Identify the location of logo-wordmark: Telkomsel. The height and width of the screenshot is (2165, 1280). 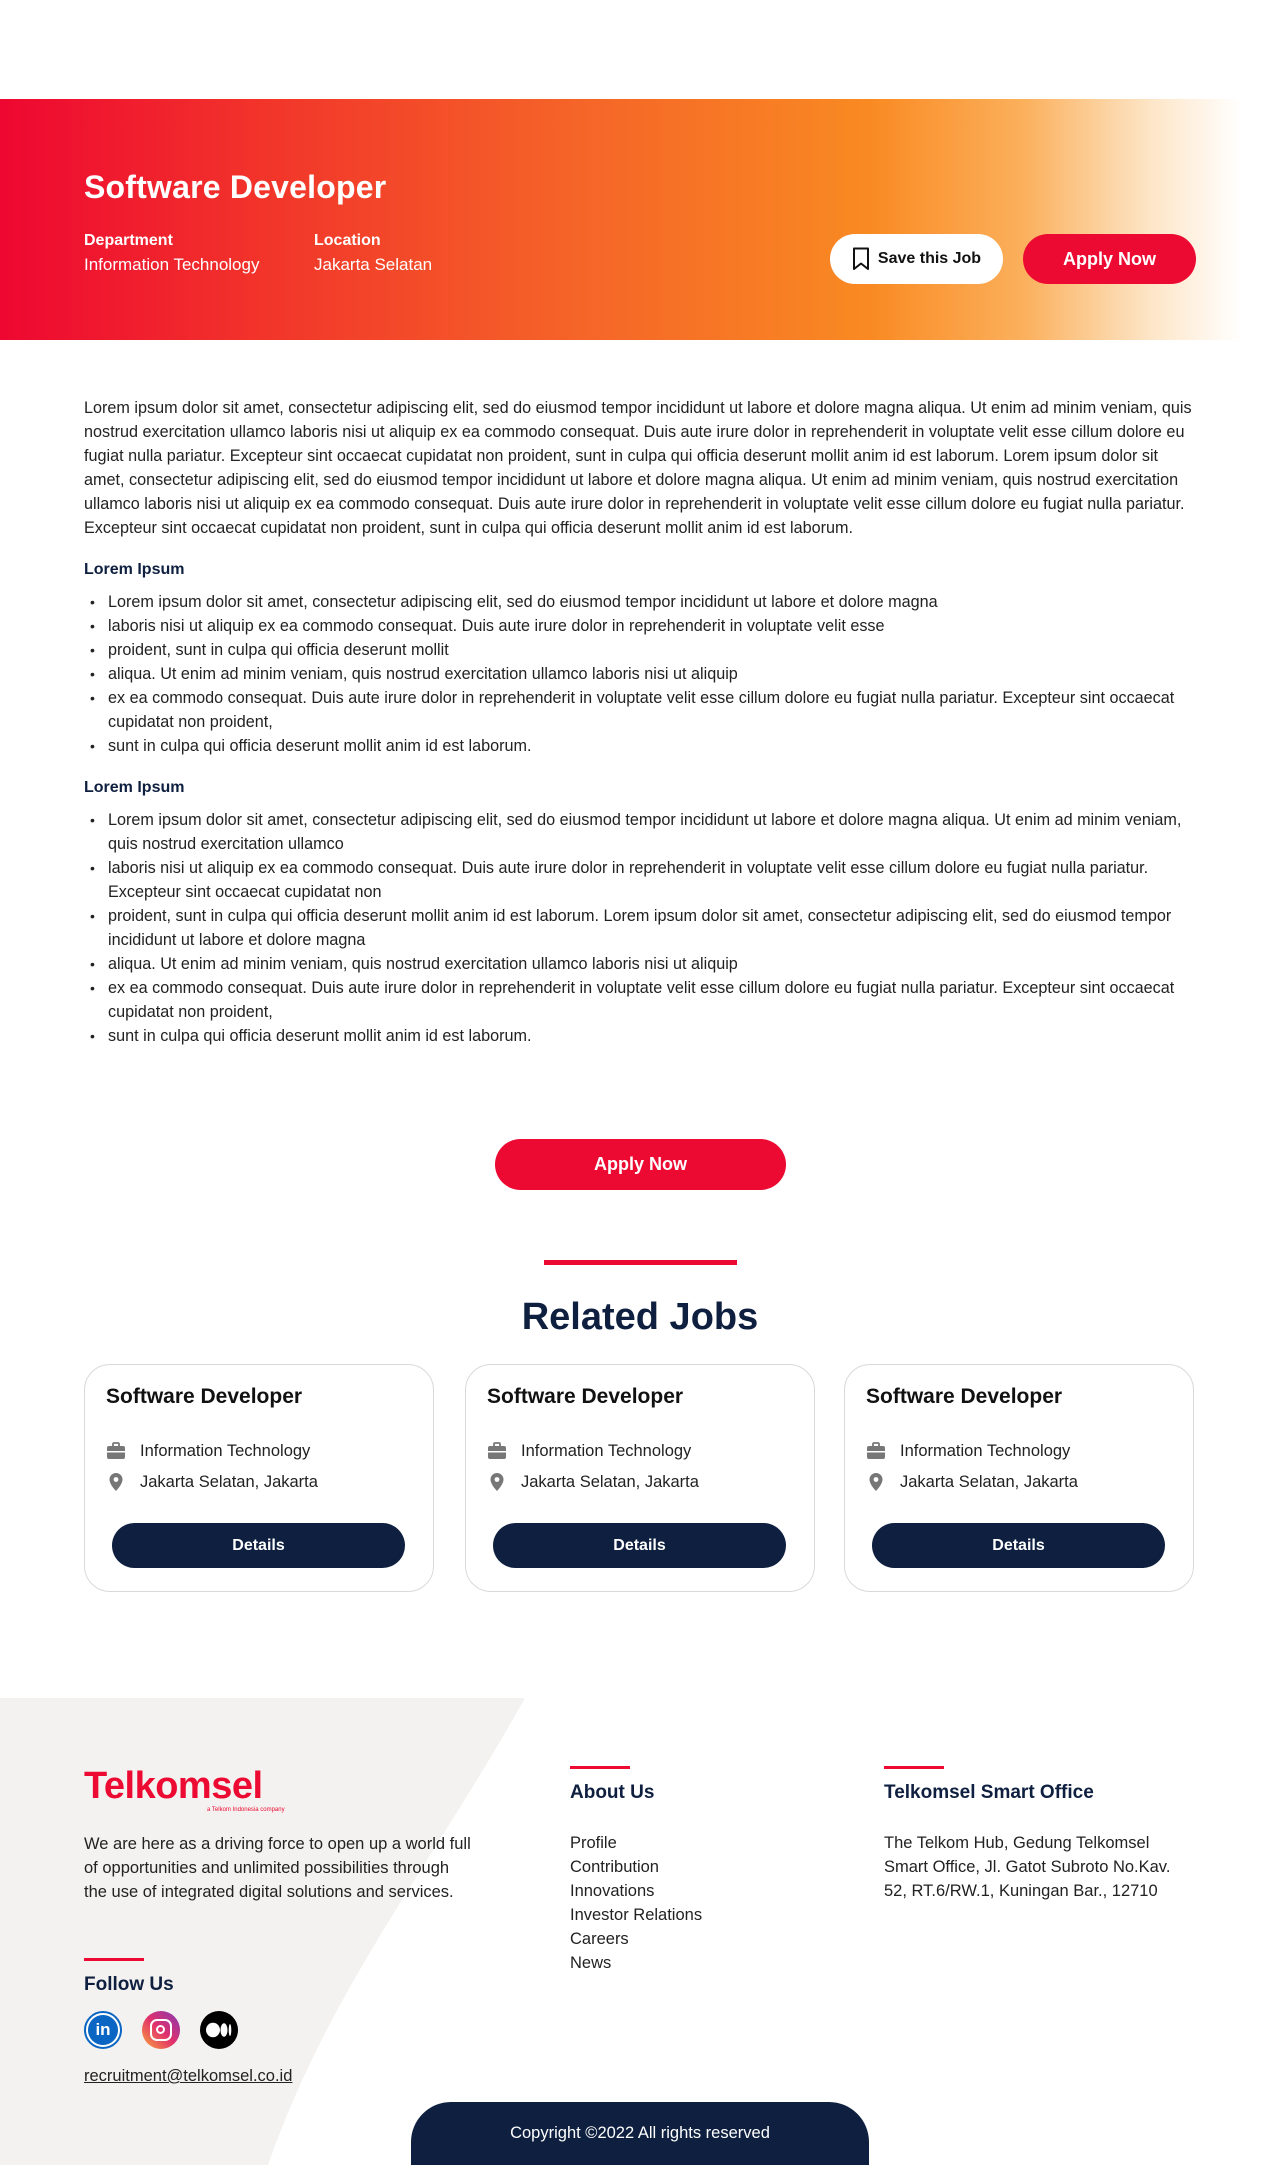
(173, 1786).